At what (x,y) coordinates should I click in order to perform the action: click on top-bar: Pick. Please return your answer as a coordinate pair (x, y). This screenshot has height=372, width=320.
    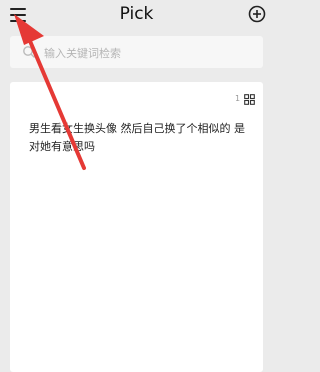
    Looking at the image, I should click on (136, 16).